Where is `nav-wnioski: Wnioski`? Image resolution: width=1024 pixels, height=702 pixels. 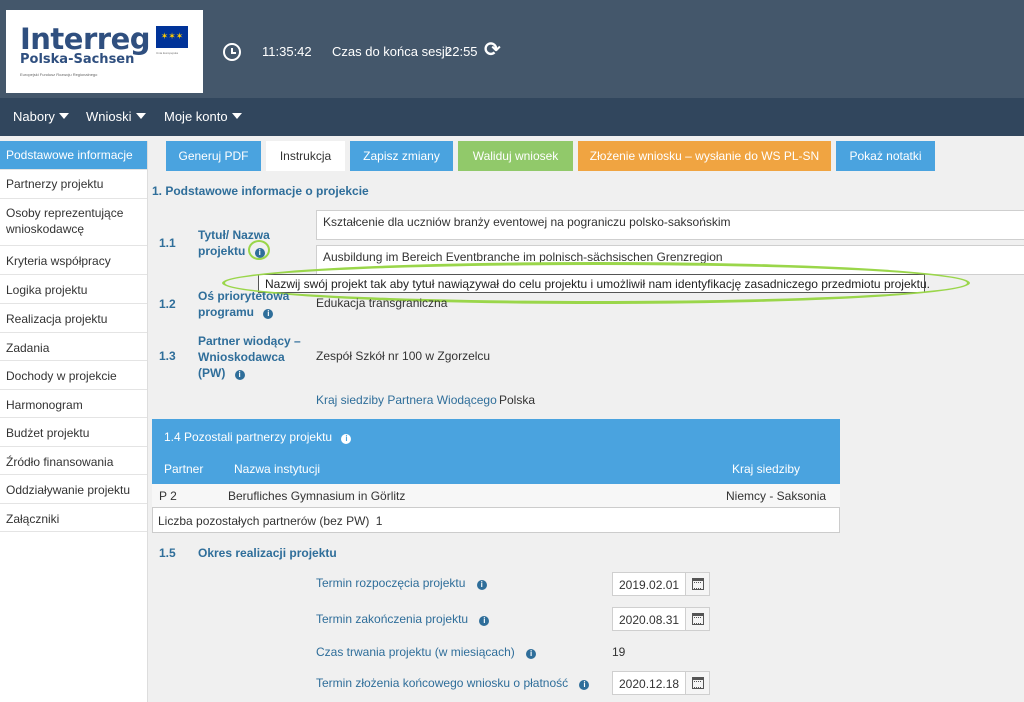 nav-wnioski: Wnioski is located at coordinates (116, 116).